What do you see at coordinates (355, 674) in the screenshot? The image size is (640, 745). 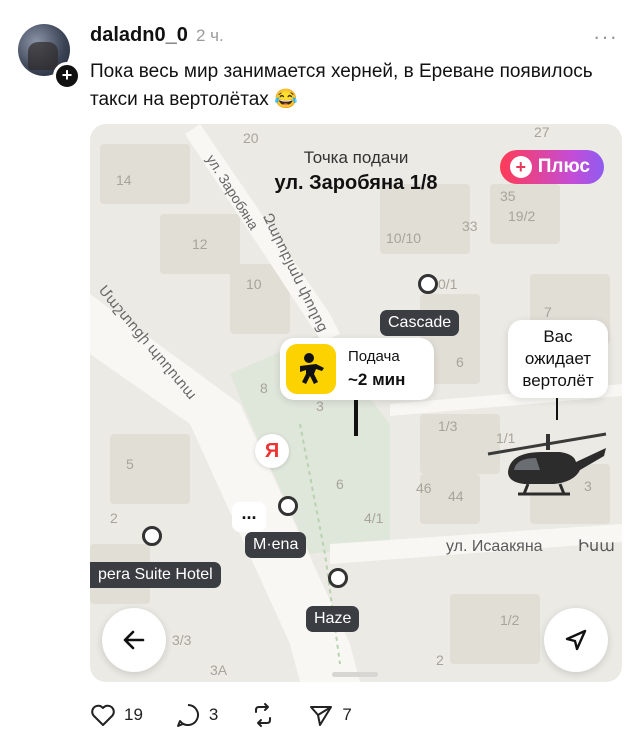 I see `drag-handle` at bounding box center [355, 674].